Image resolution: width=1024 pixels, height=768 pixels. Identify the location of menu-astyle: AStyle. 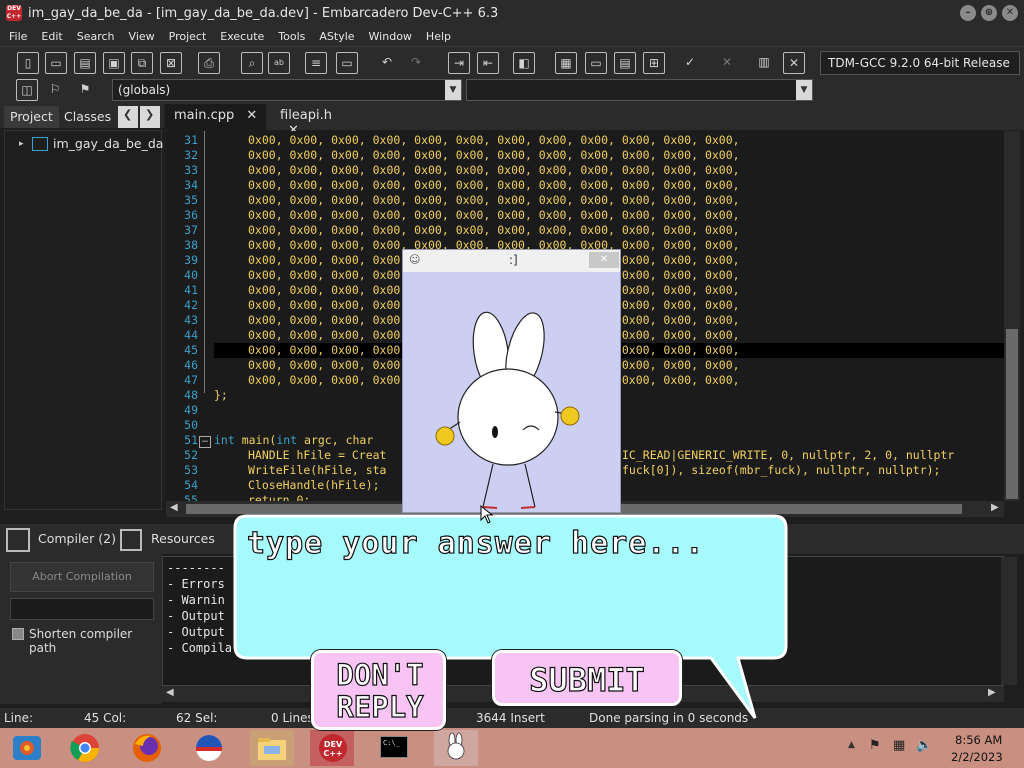
(336, 36).